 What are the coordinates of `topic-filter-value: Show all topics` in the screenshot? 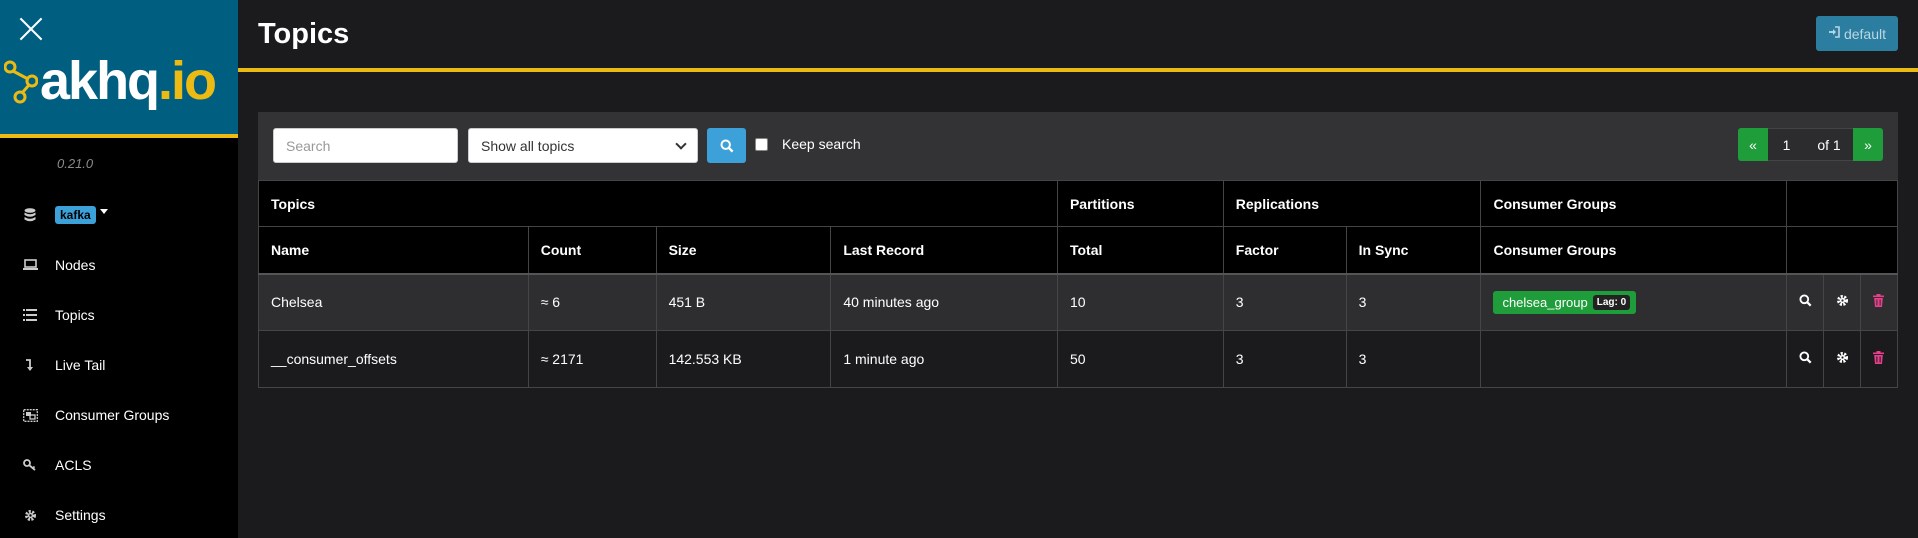 It's located at (528, 145).